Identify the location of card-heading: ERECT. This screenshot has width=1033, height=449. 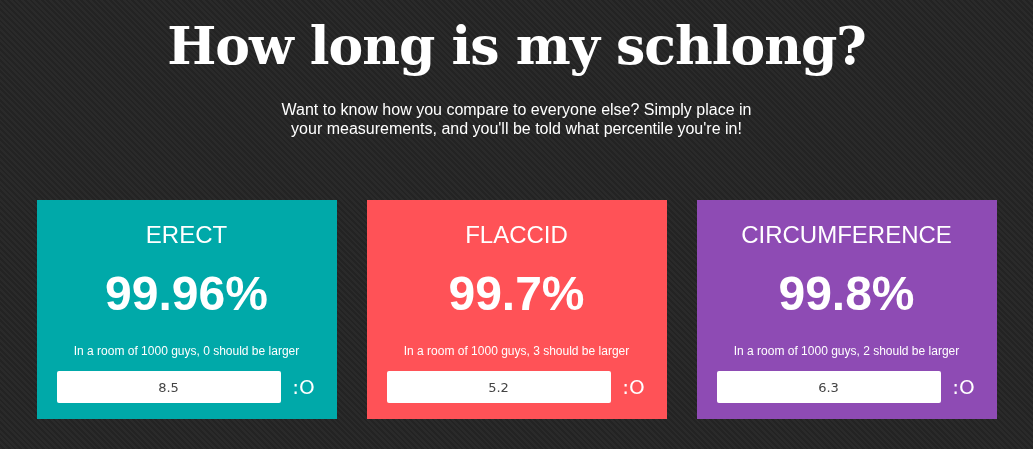
(186, 235).